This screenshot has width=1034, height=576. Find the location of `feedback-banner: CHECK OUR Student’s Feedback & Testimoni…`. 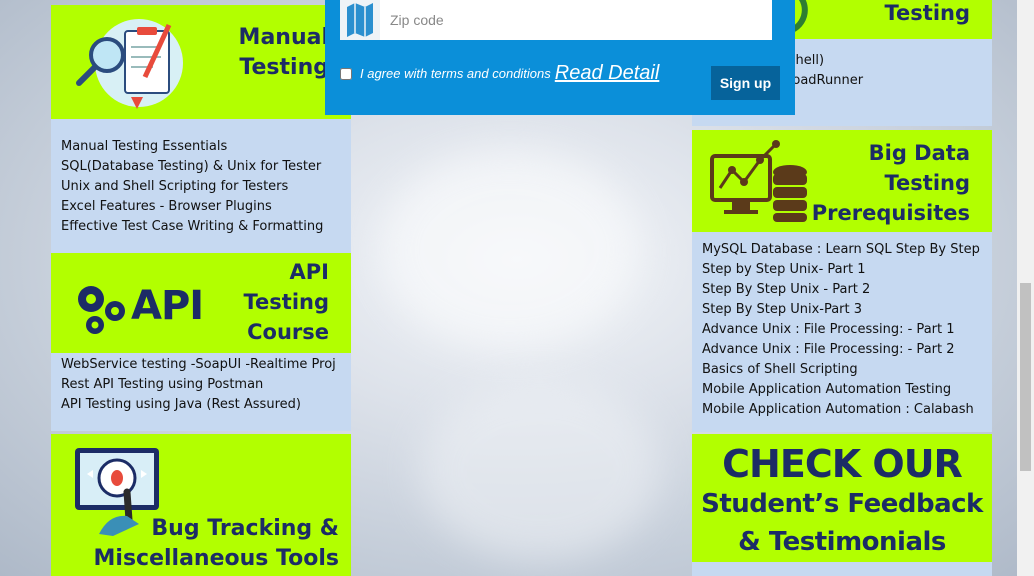

feedback-banner: CHECK OUR Student’s Feedback & Testimoni… is located at coordinates (842, 498).